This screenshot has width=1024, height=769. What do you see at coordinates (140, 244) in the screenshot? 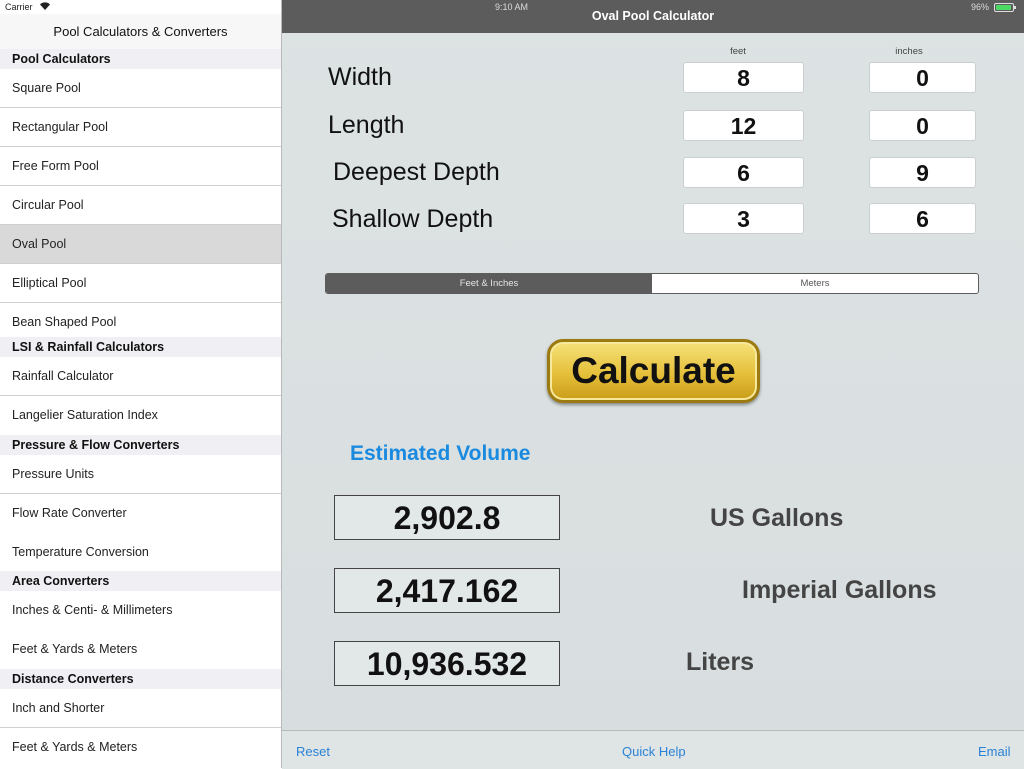
I see `sidebar-item-oval-pool: Oval Pool` at bounding box center [140, 244].